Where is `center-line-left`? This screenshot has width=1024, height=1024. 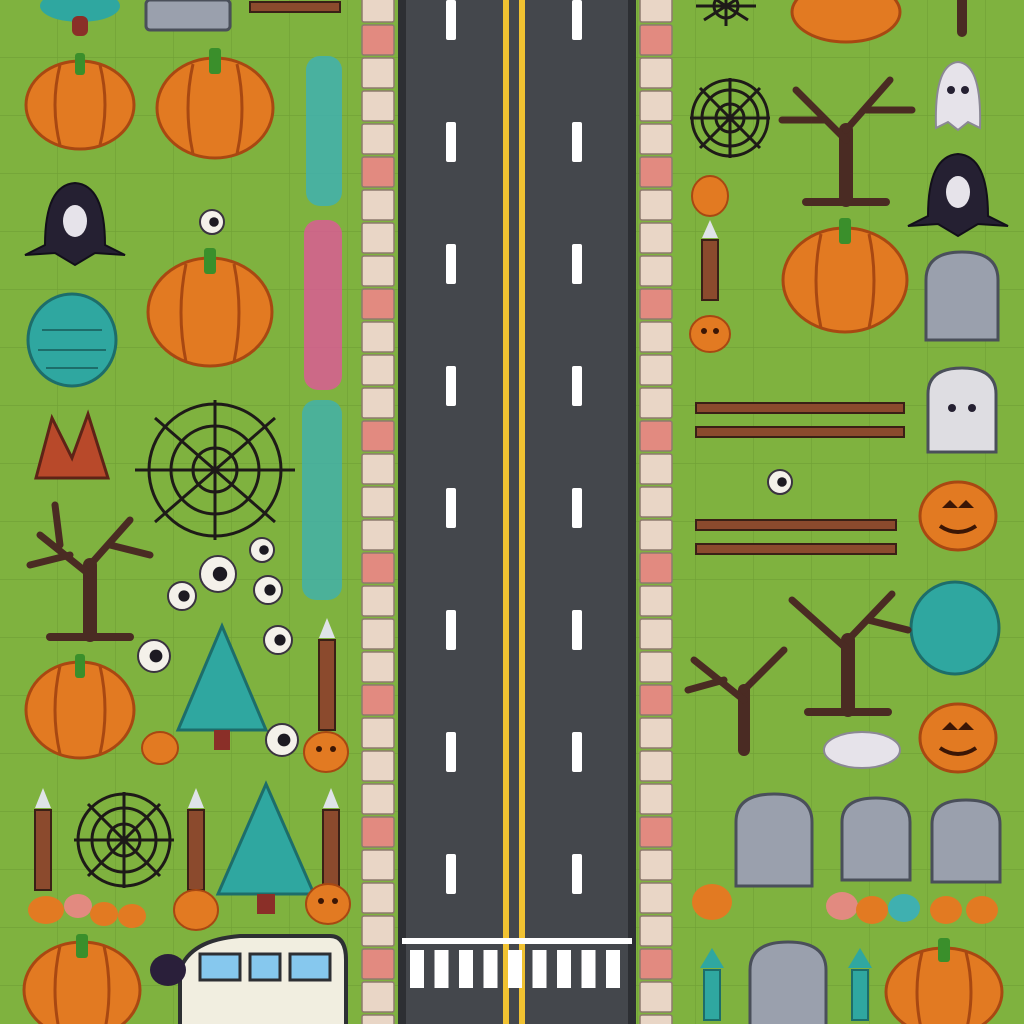 center-line-left is located at coordinates (506, 512).